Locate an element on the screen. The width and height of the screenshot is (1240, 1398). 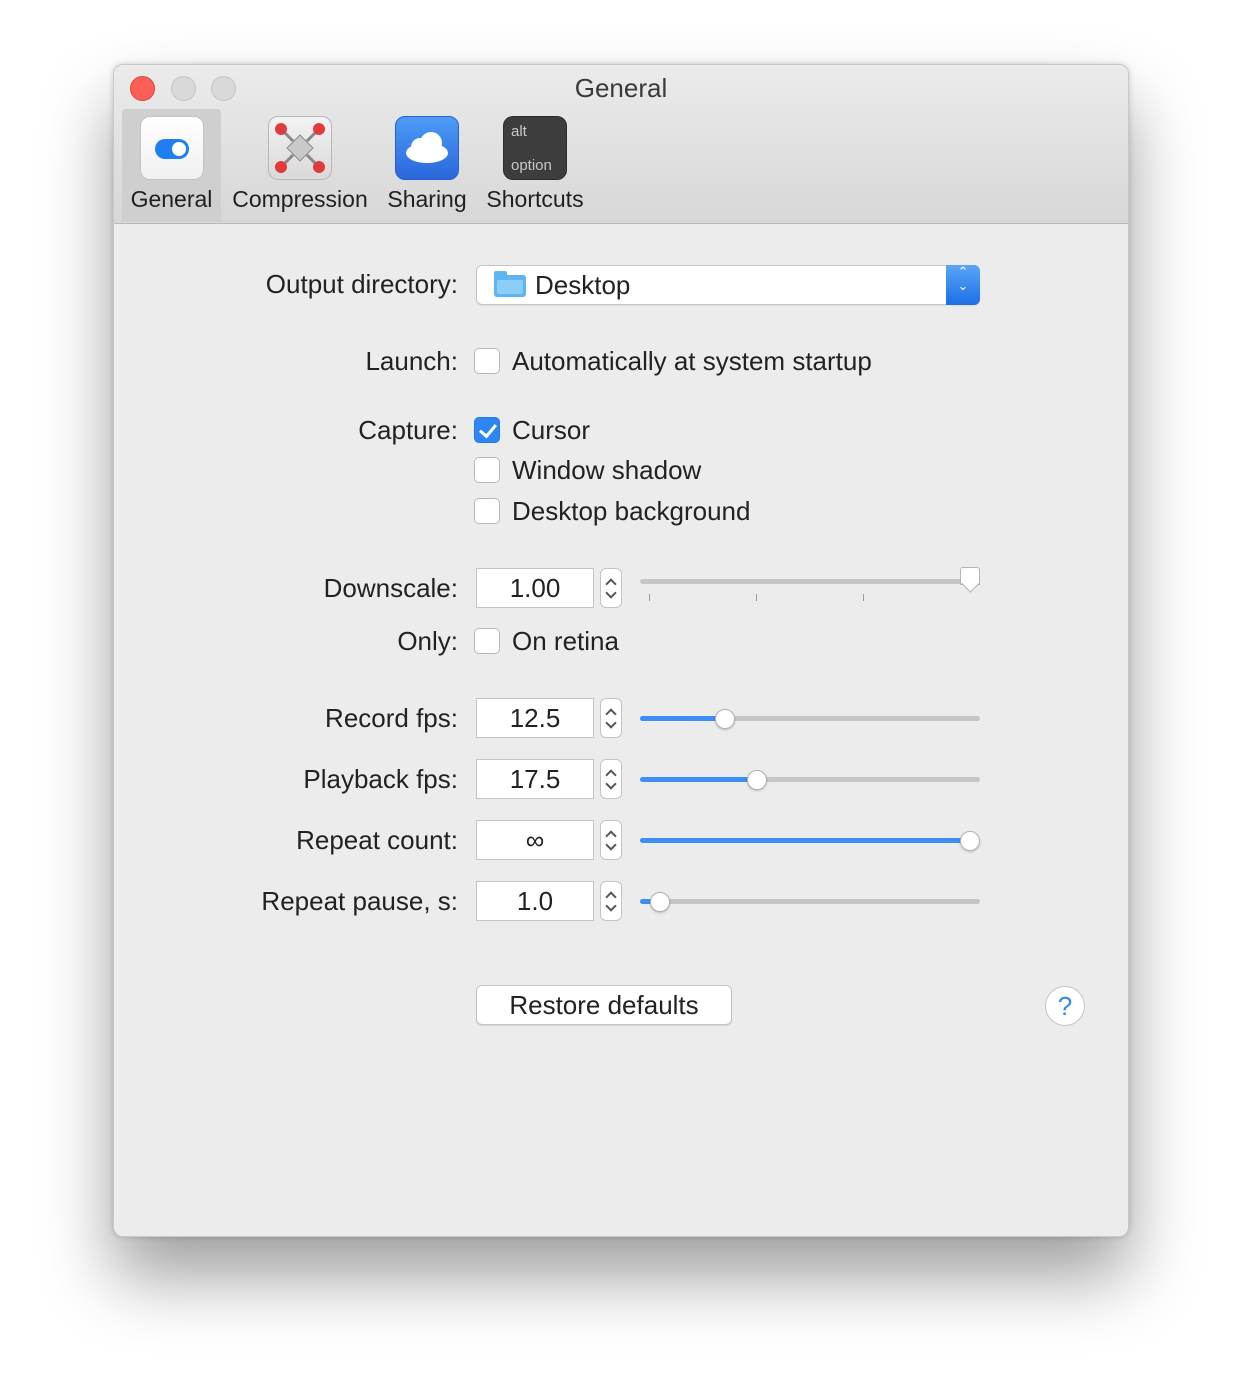
launch-at-startup-checkbox is located at coordinates (487, 361).